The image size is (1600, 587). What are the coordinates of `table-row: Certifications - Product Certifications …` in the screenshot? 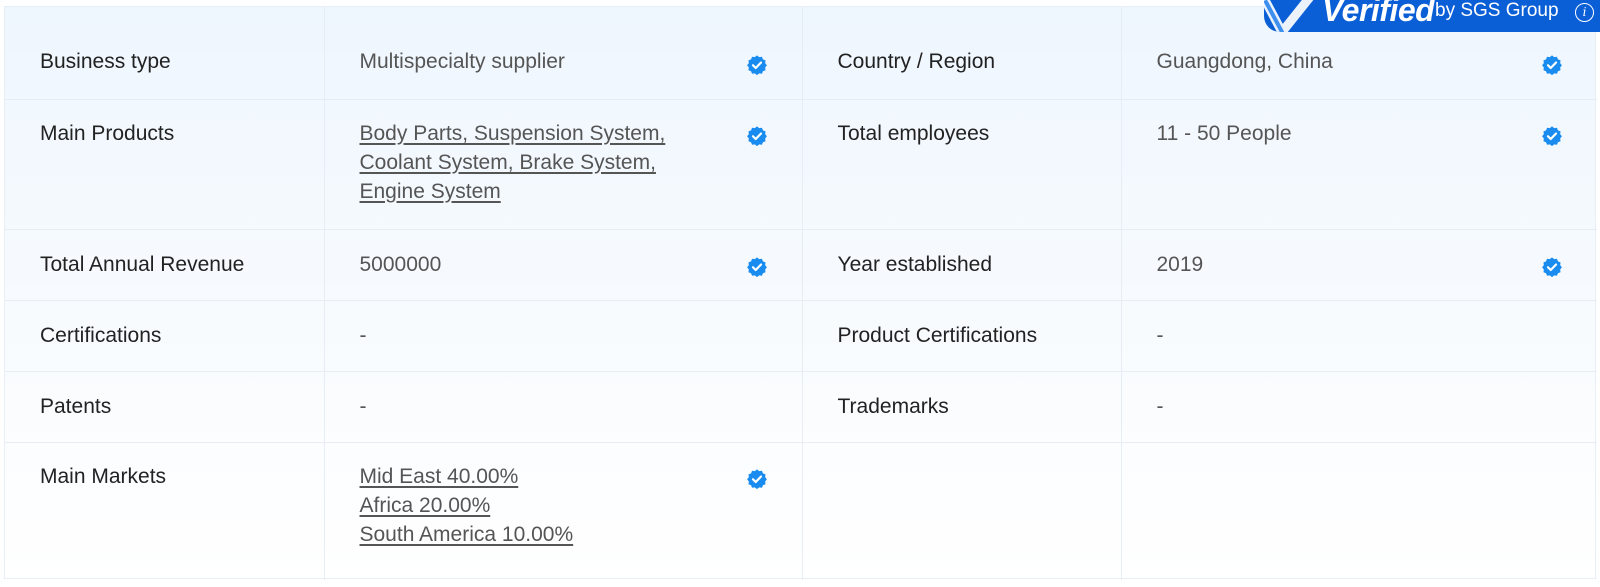 It's located at (801, 336).